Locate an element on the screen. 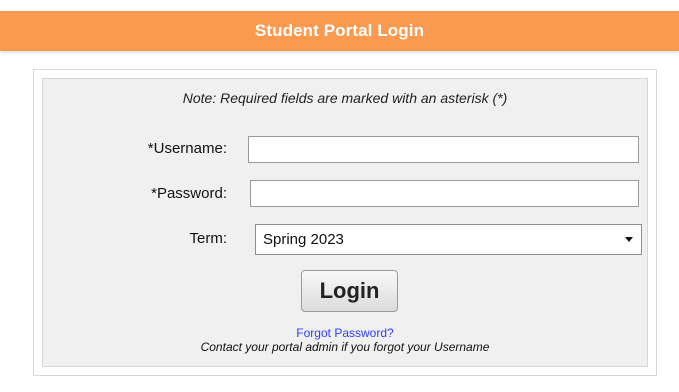 This screenshot has width=679, height=392. term-select: Spring 2023 is located at coordinates (448, 239).